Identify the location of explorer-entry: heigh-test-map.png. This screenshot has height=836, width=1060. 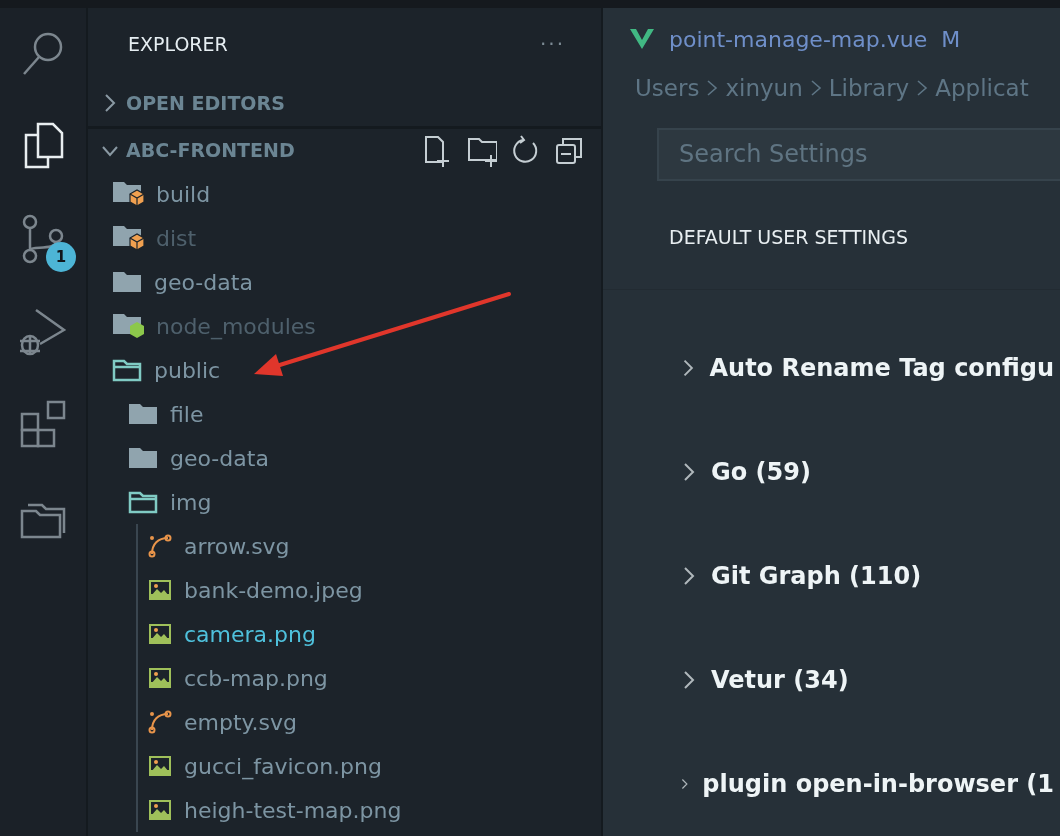
(369, 810).